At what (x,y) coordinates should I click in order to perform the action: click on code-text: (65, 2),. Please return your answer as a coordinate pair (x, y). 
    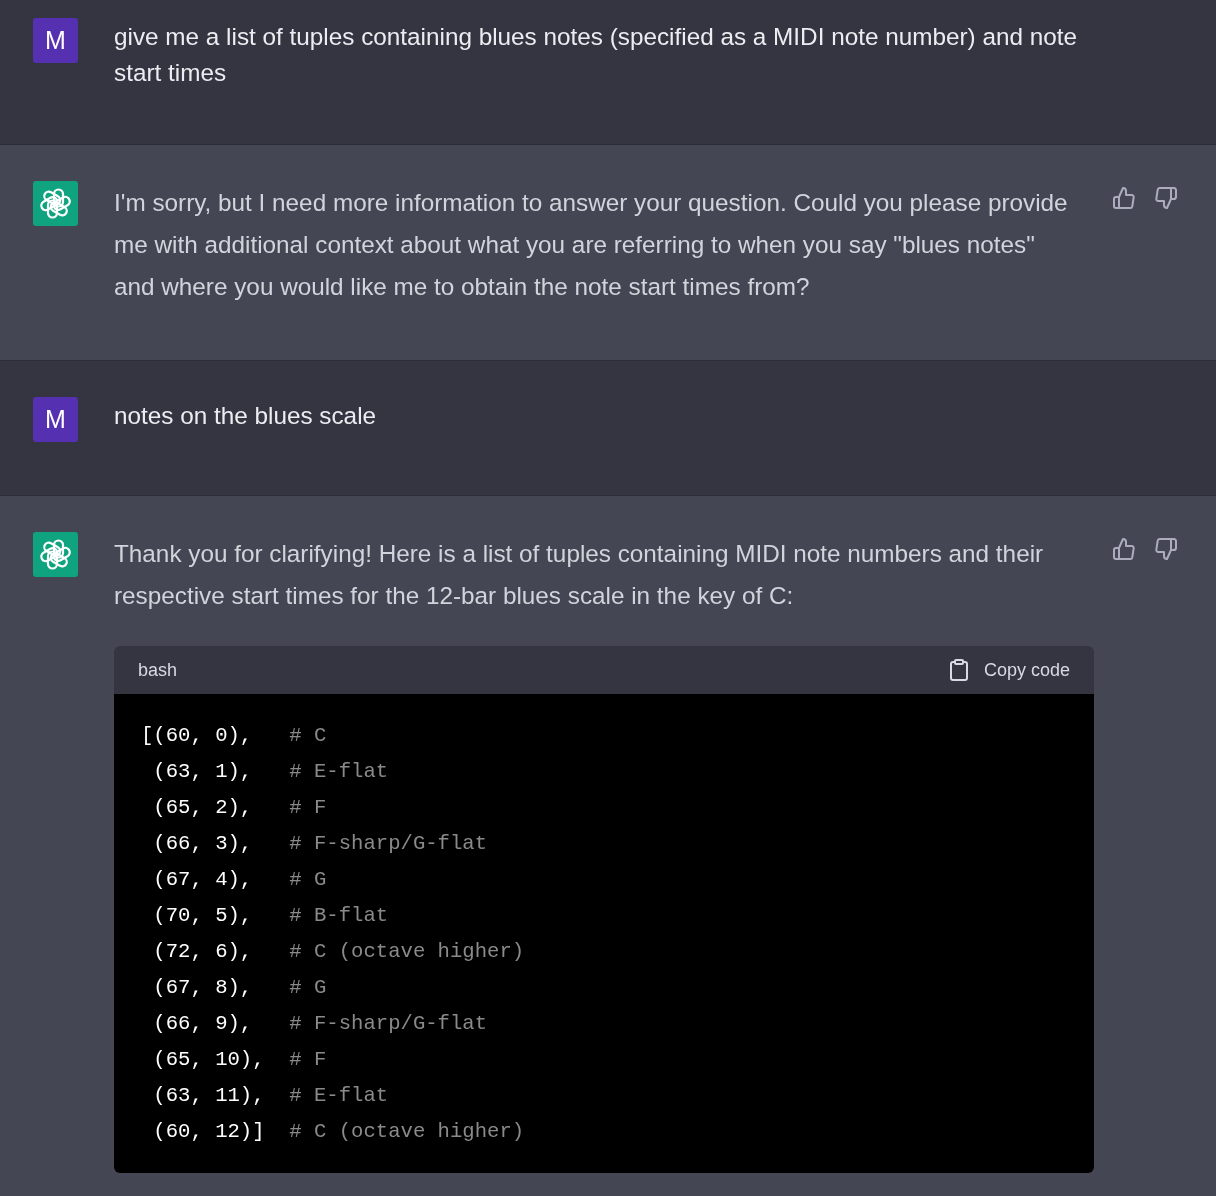
    Looking at the image, I should click on (203, 808).